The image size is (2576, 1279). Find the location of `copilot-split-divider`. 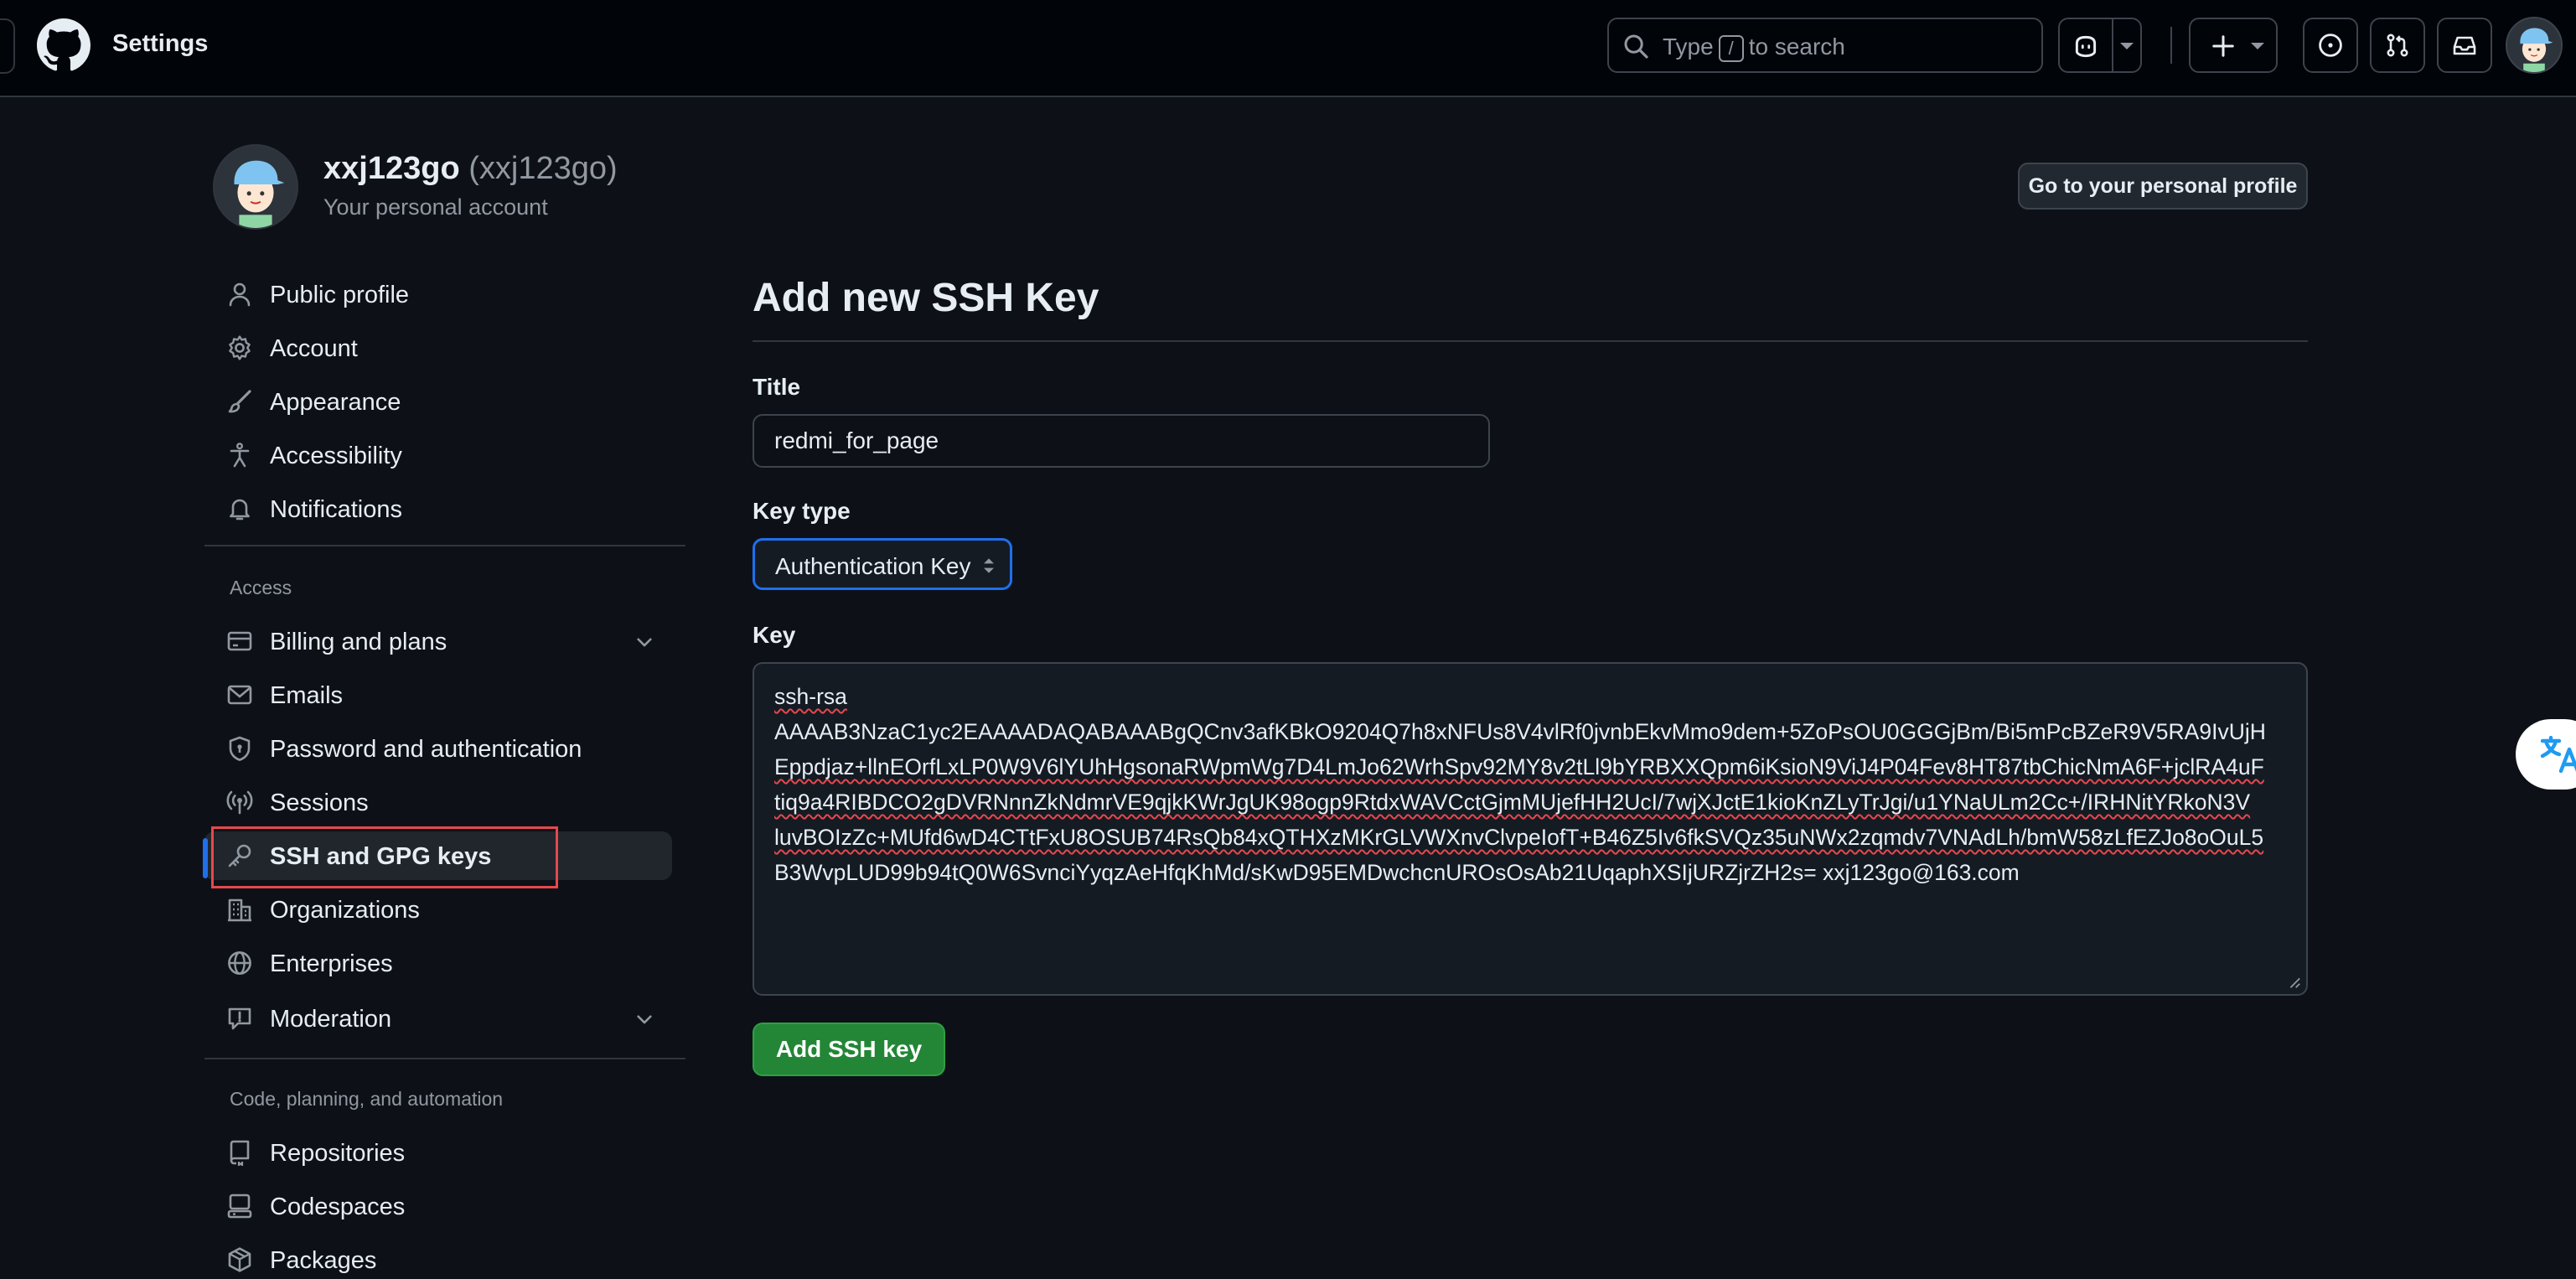

copilot-split-divider is located at coordinates (2112, 45).